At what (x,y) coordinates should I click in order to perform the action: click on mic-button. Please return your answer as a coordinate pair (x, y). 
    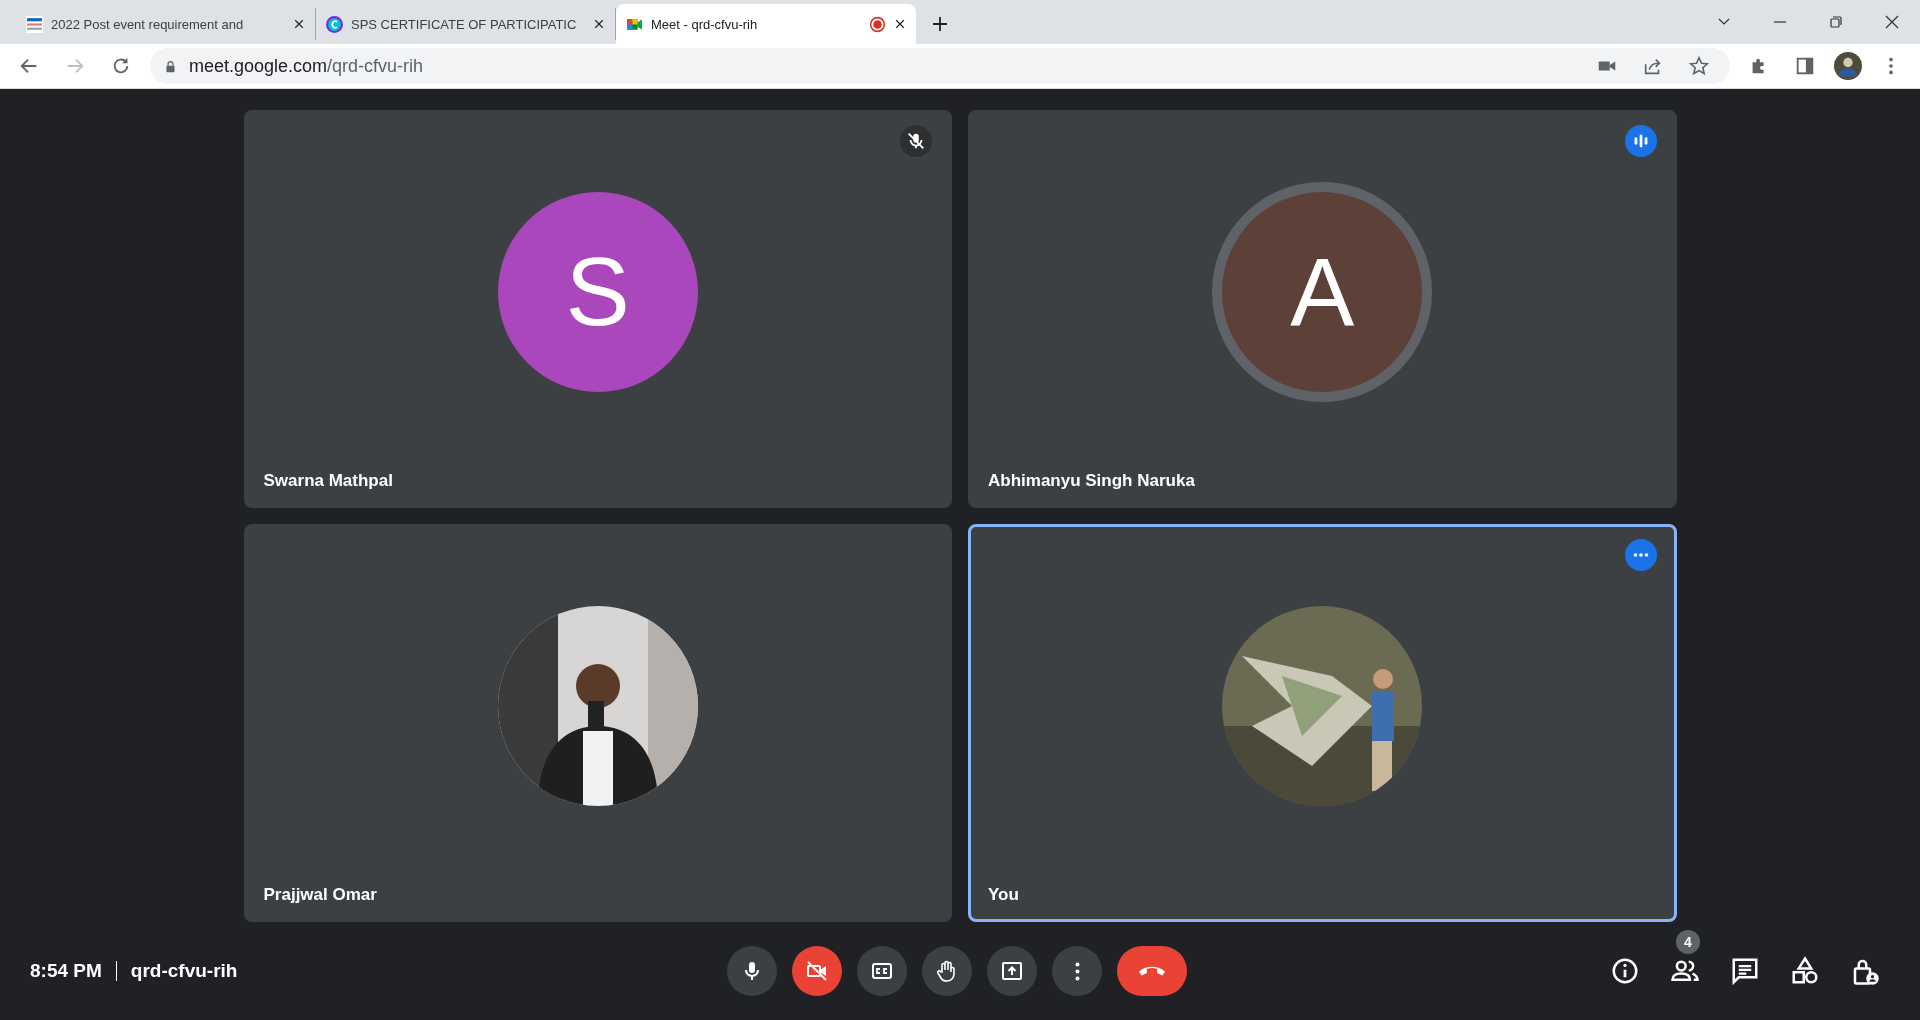
    Looking at the image, I should click on (752, 971).